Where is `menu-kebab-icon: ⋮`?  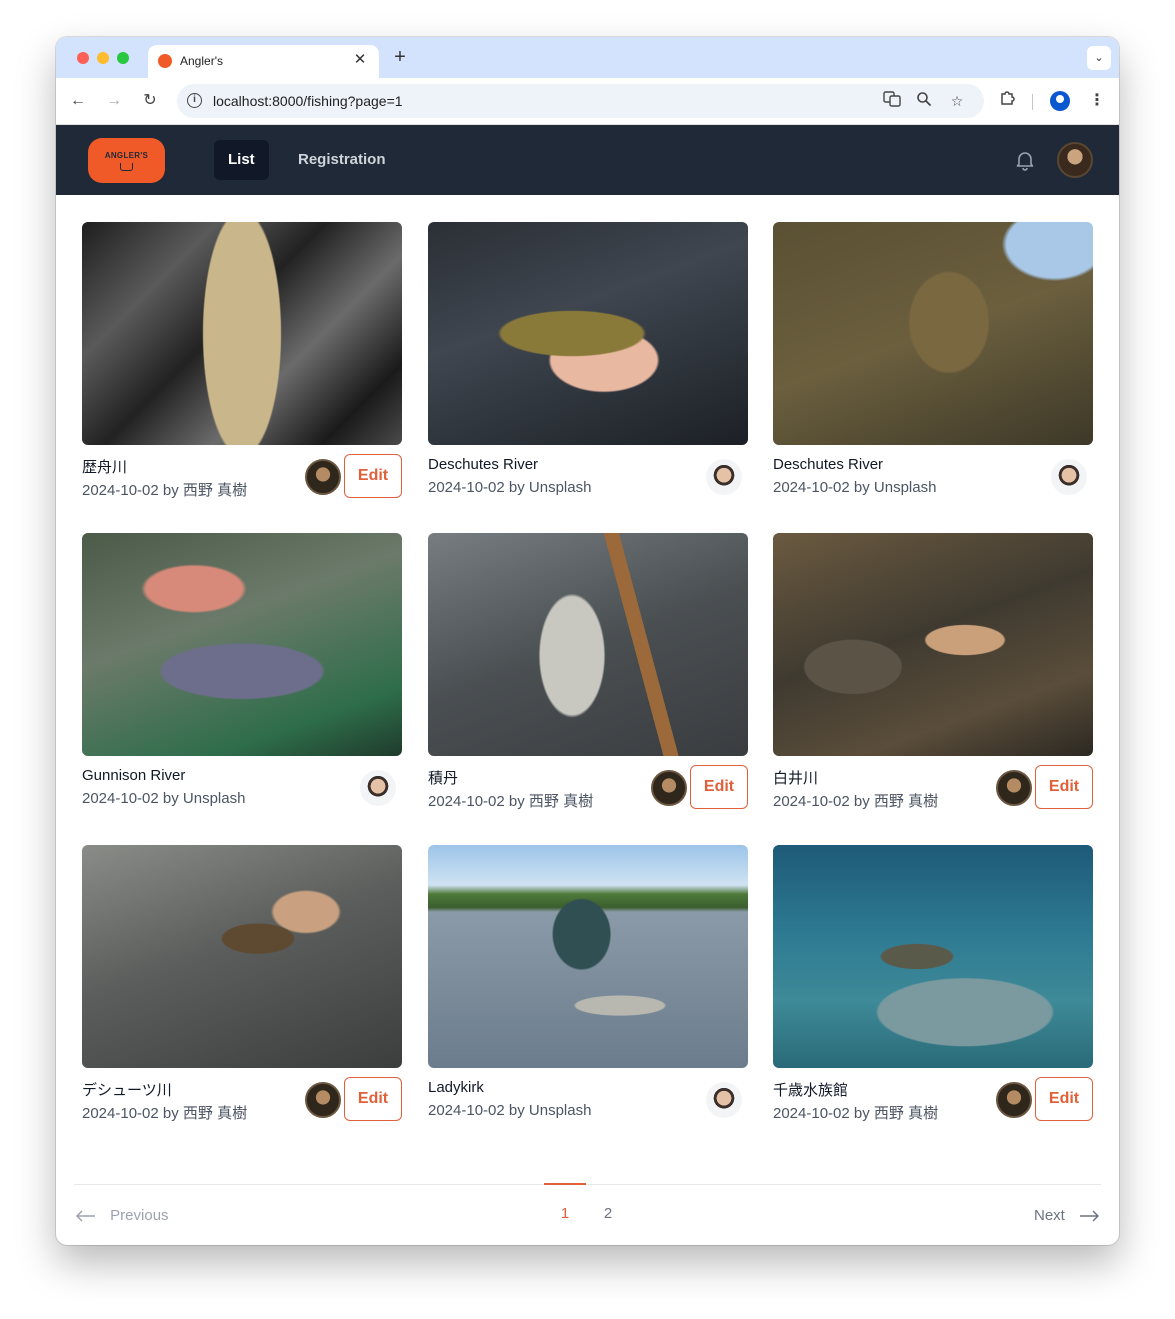
menu-kebab-icon: ⋮ is located at coordinates (1097, 101).